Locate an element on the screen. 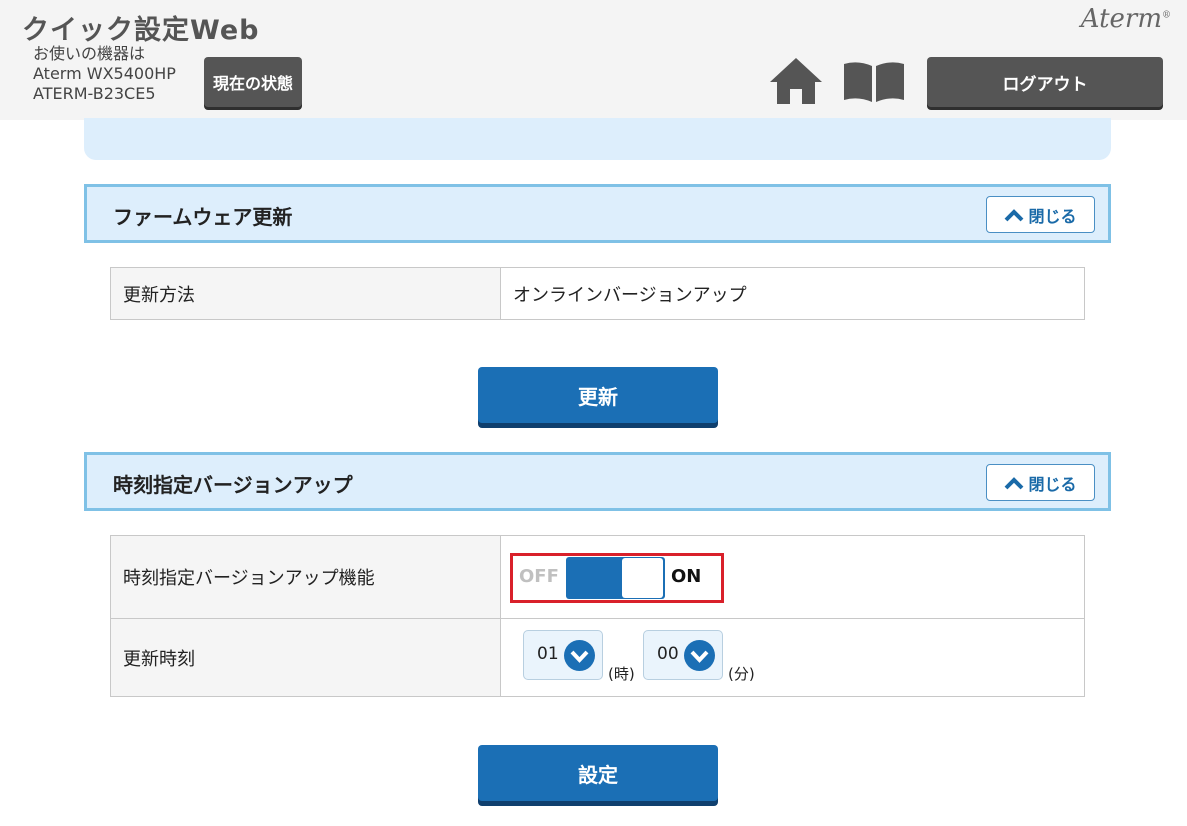 The width and height of the screenshot is (1187, 826). set-button: 設定 is located at coordinates (598, 773).